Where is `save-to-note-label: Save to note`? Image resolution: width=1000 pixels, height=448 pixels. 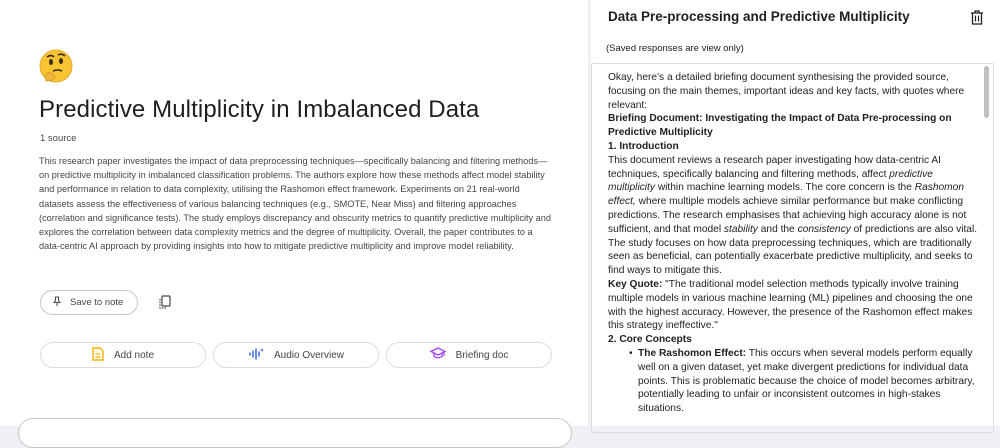 save-to-note-label: Save to note is located at coordinates (97, 302).